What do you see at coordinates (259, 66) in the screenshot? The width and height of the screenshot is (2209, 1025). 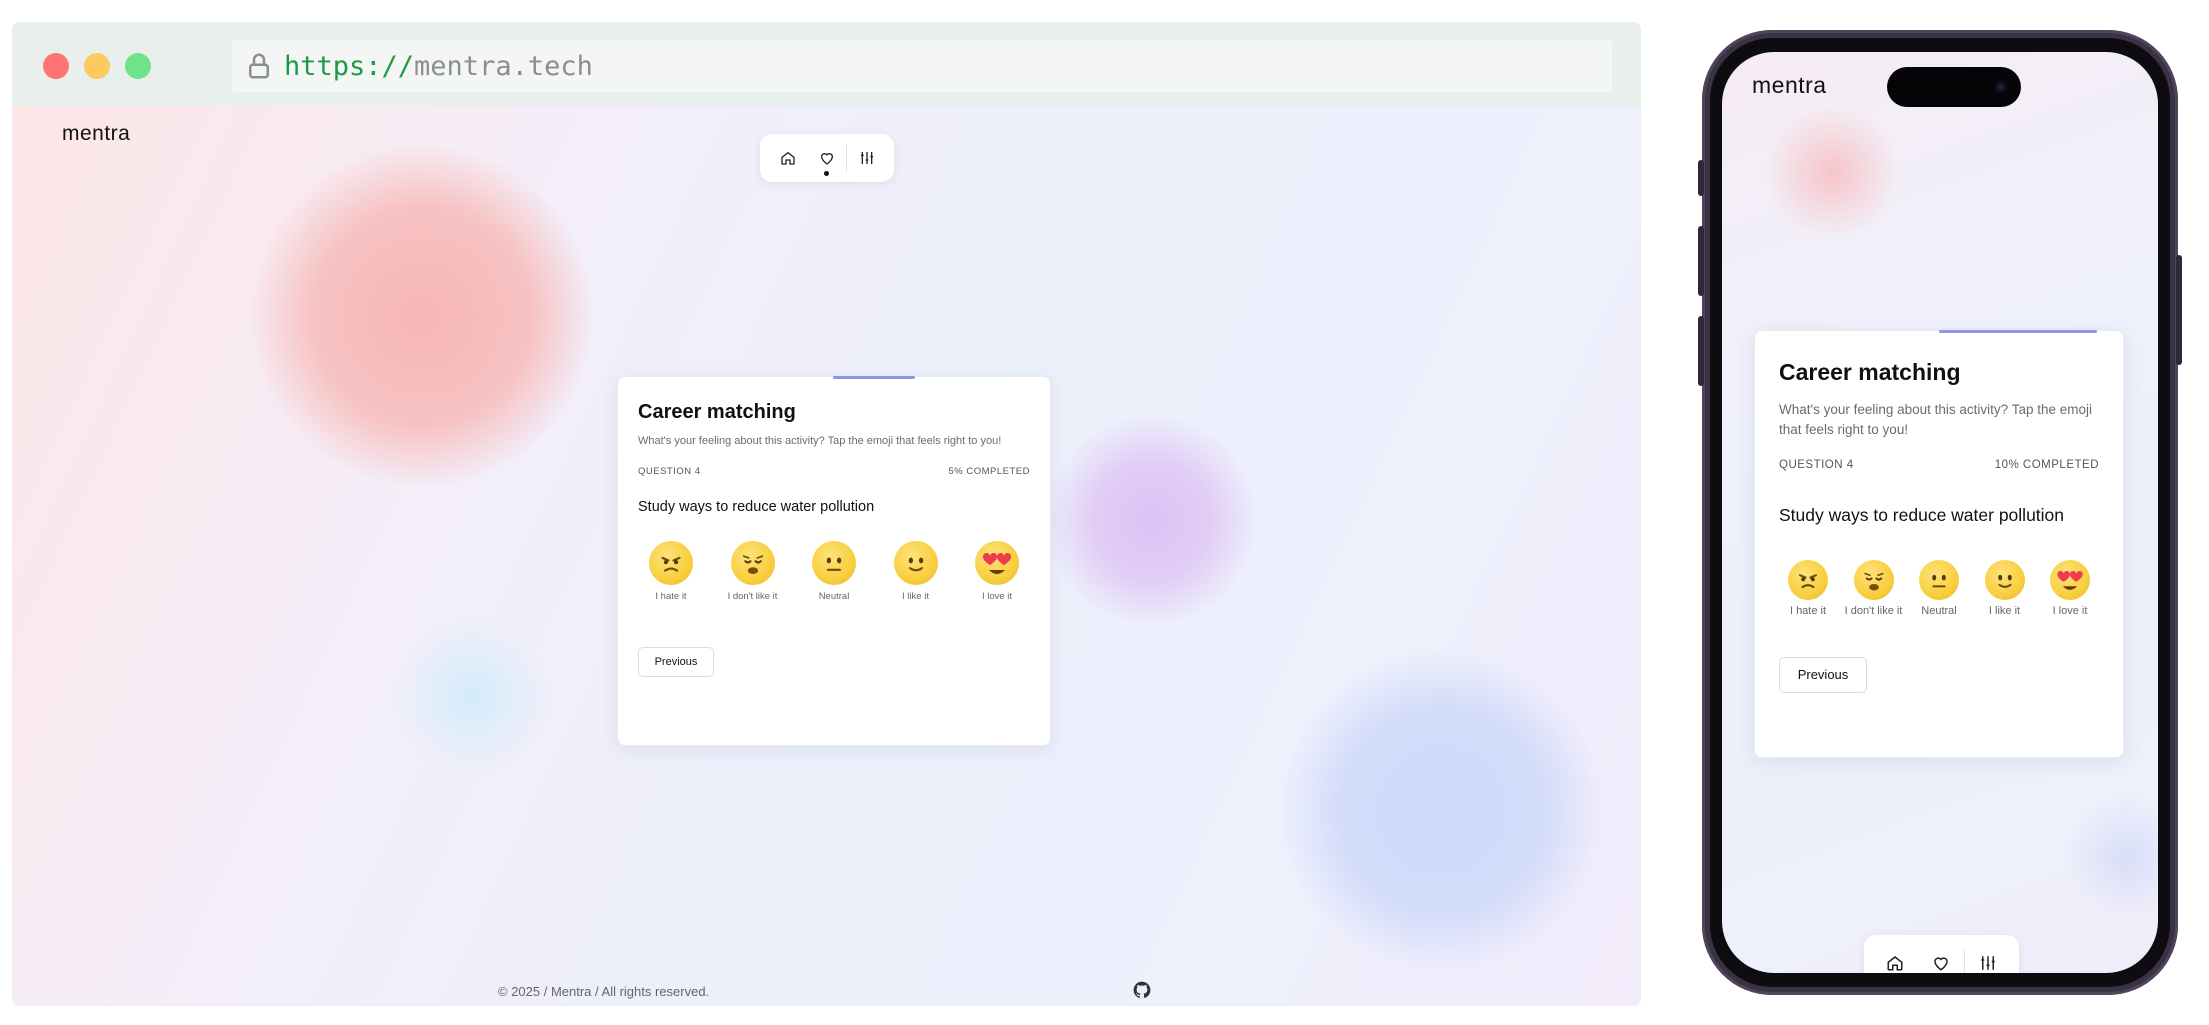 I see `lock-icon` at bounding box center [259, 66].